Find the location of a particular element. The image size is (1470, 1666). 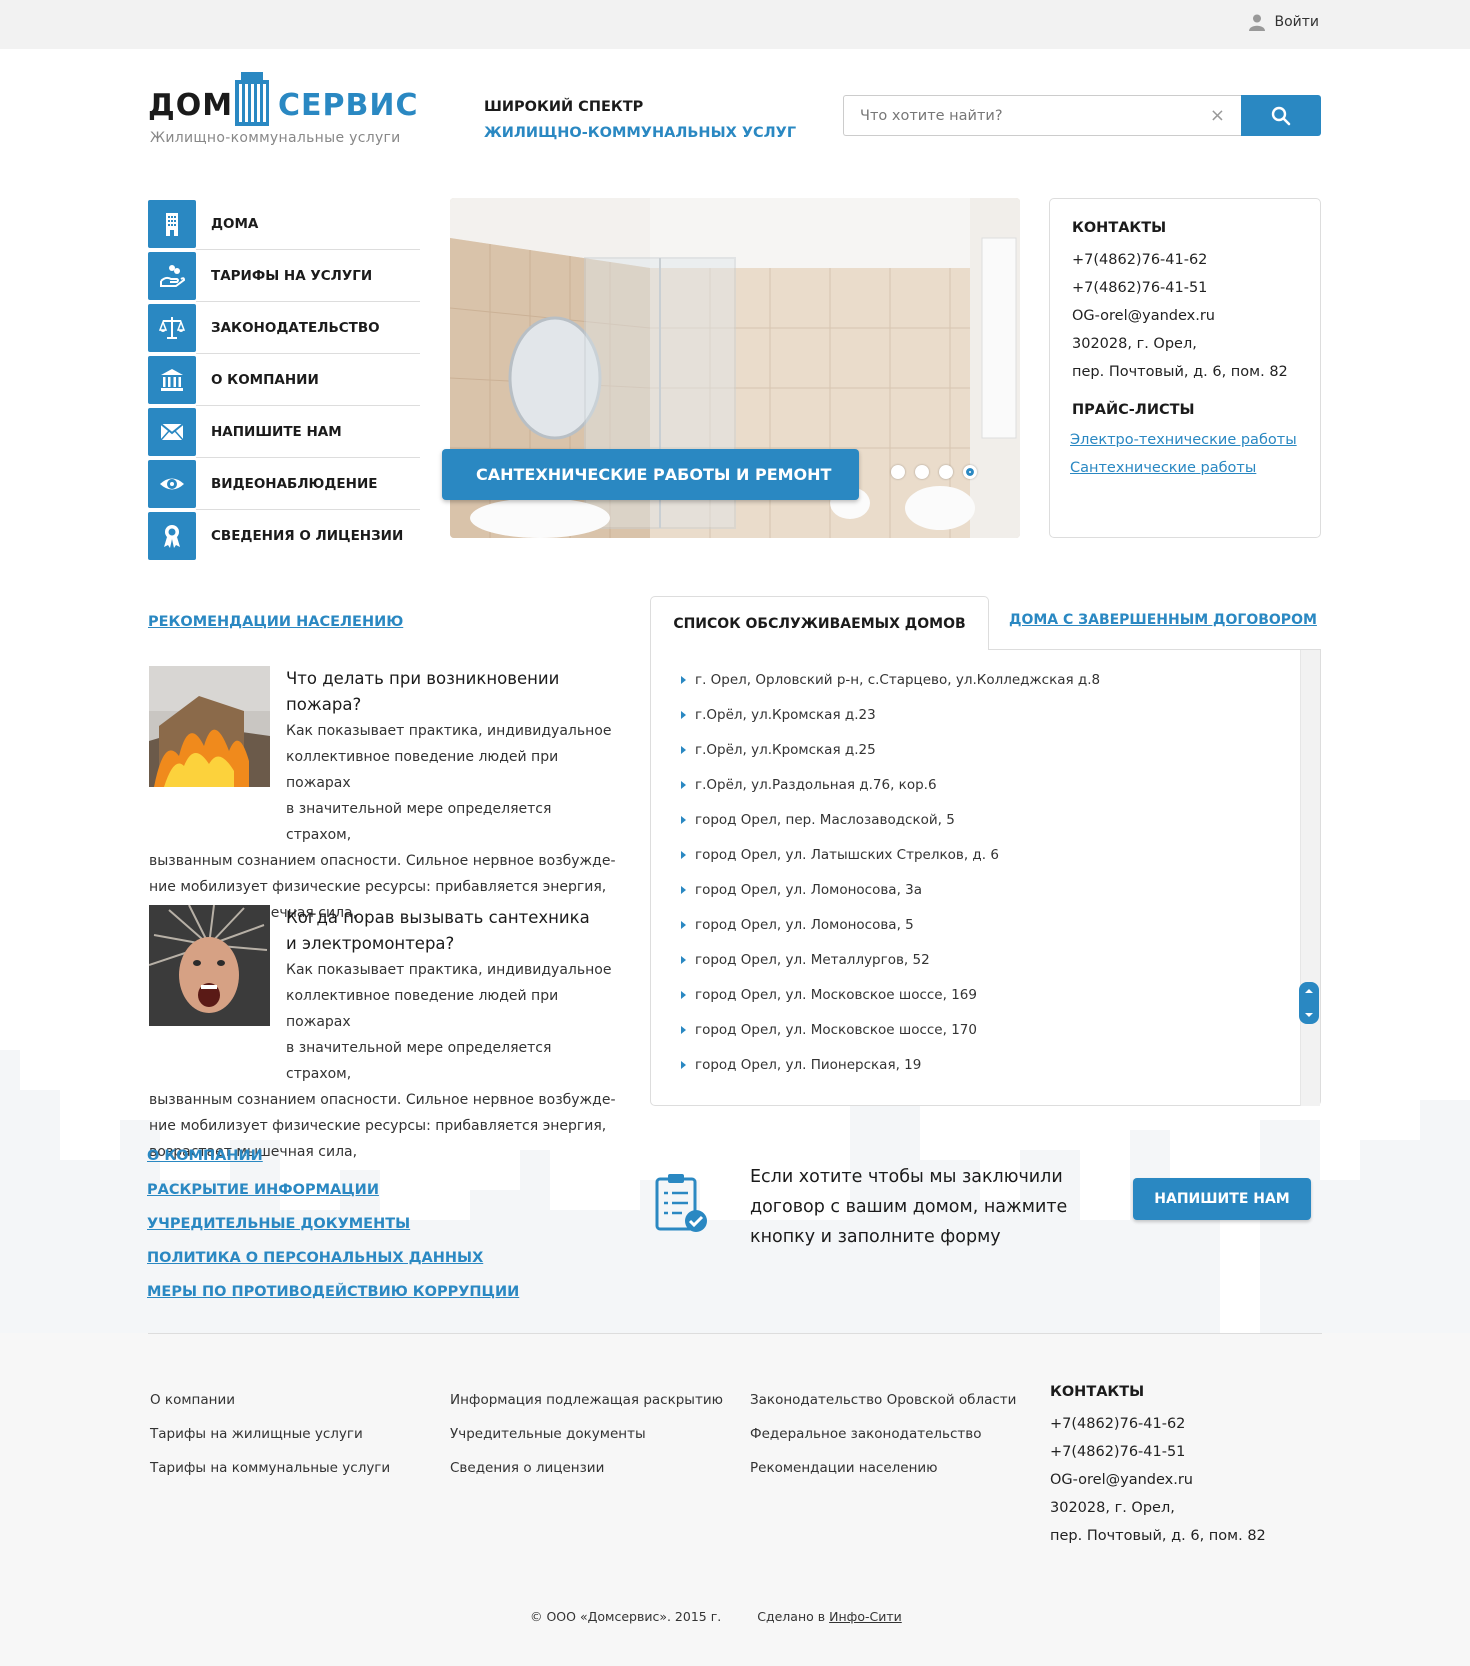

list-item: город Орел, ул. Пионерская, 19 is located at coordinates (1000, 1072).